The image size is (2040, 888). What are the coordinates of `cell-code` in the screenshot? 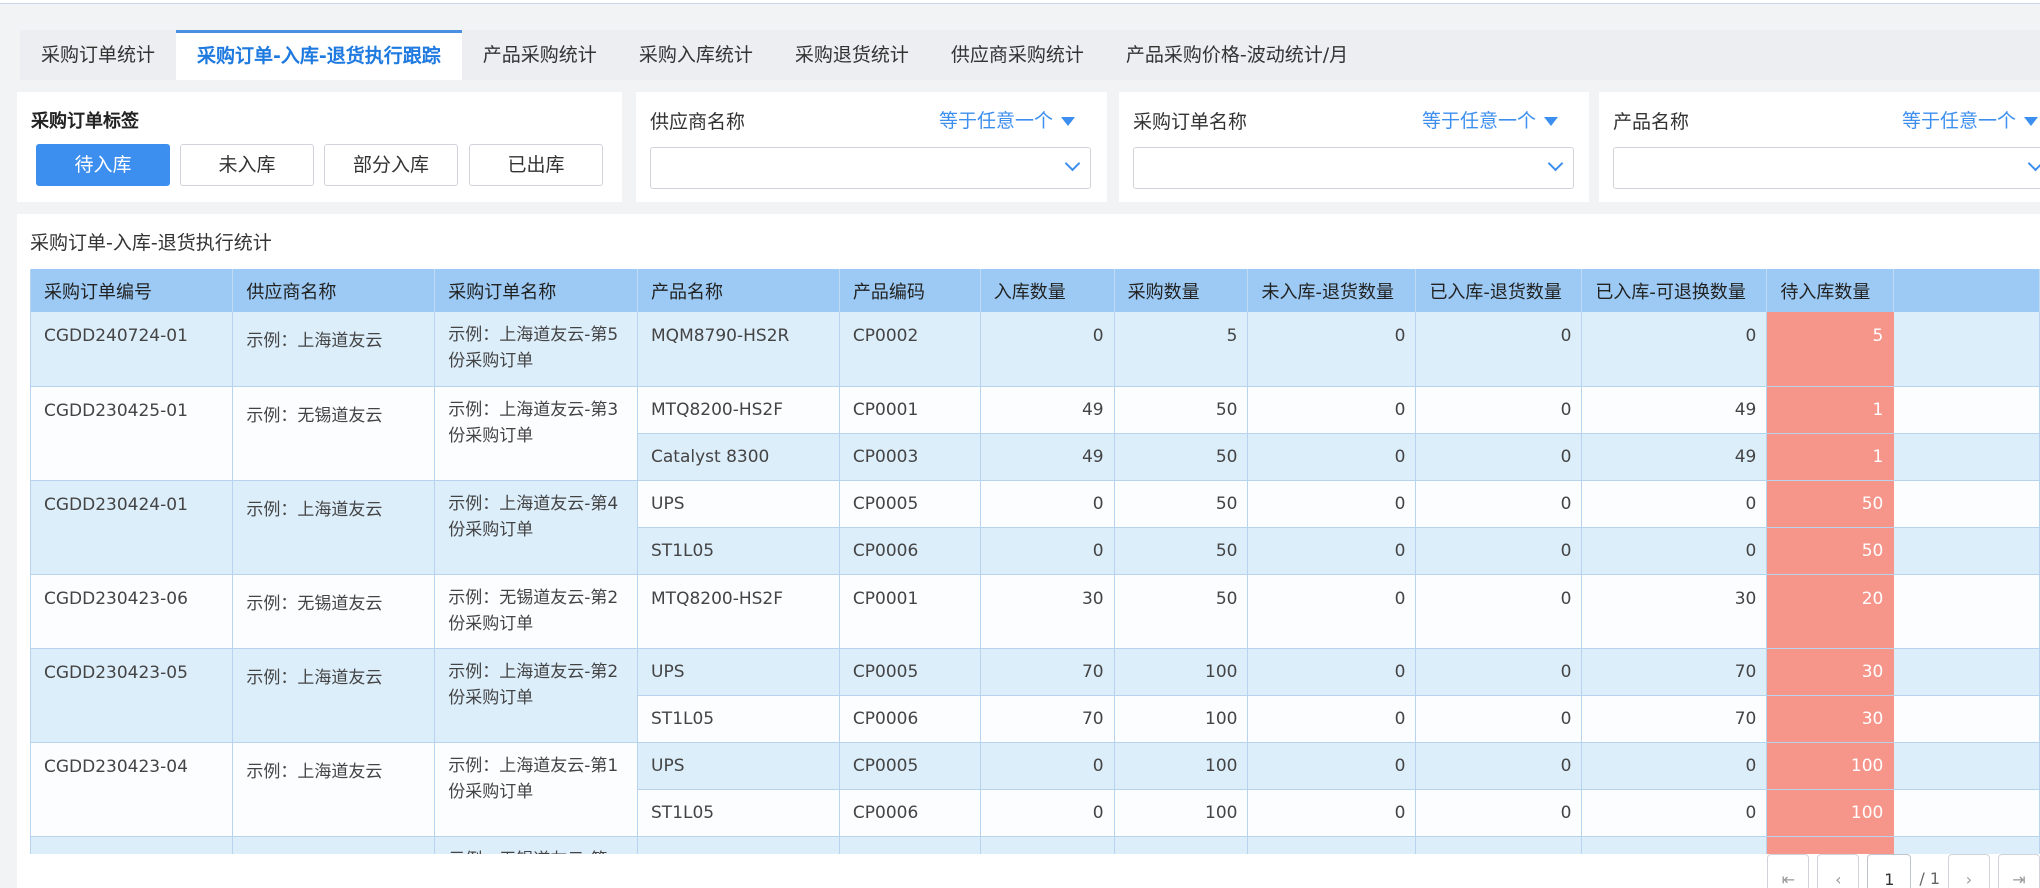 It's located at (910, 845).